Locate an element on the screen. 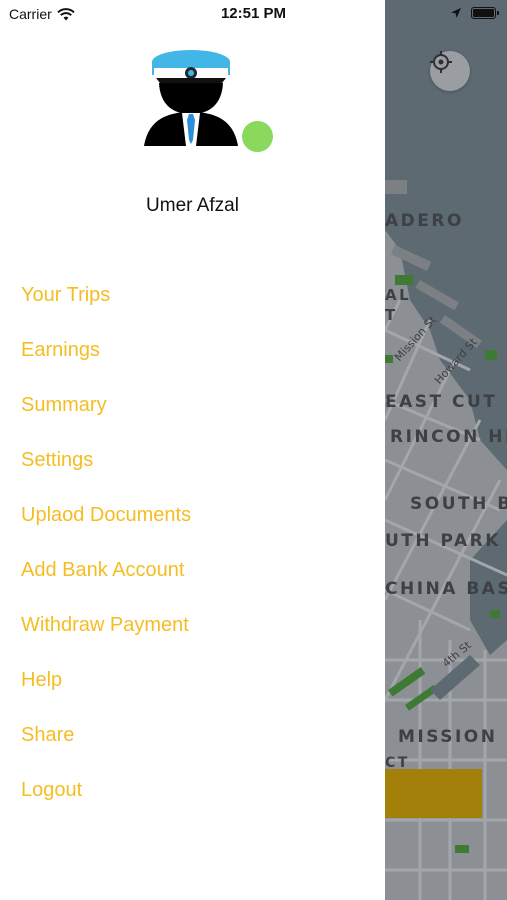 The height and width of the screenshot is (900, 507). map-label-mission-bay: MISSION B is located at coordinates (452, 737).